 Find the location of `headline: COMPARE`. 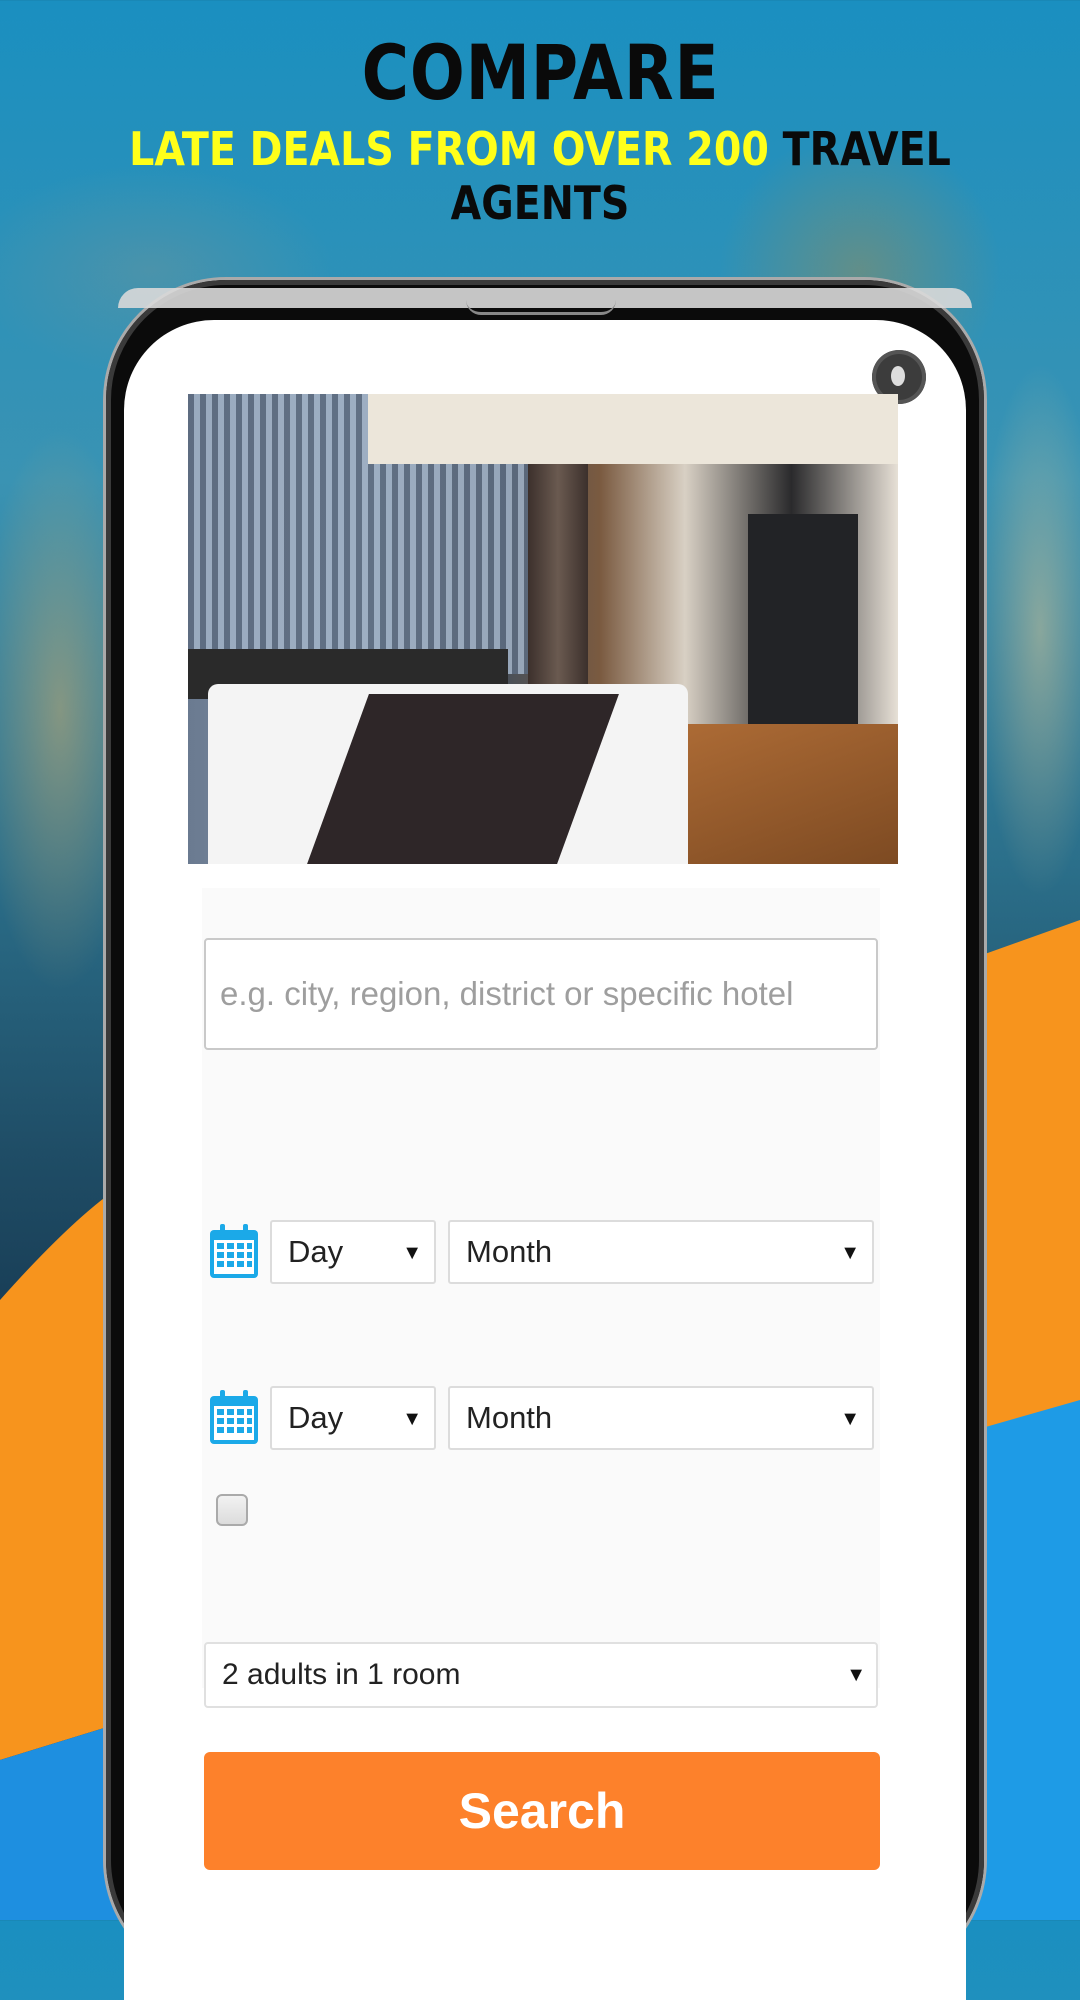

headline: COMPARE is located at coordinates (540, 72).